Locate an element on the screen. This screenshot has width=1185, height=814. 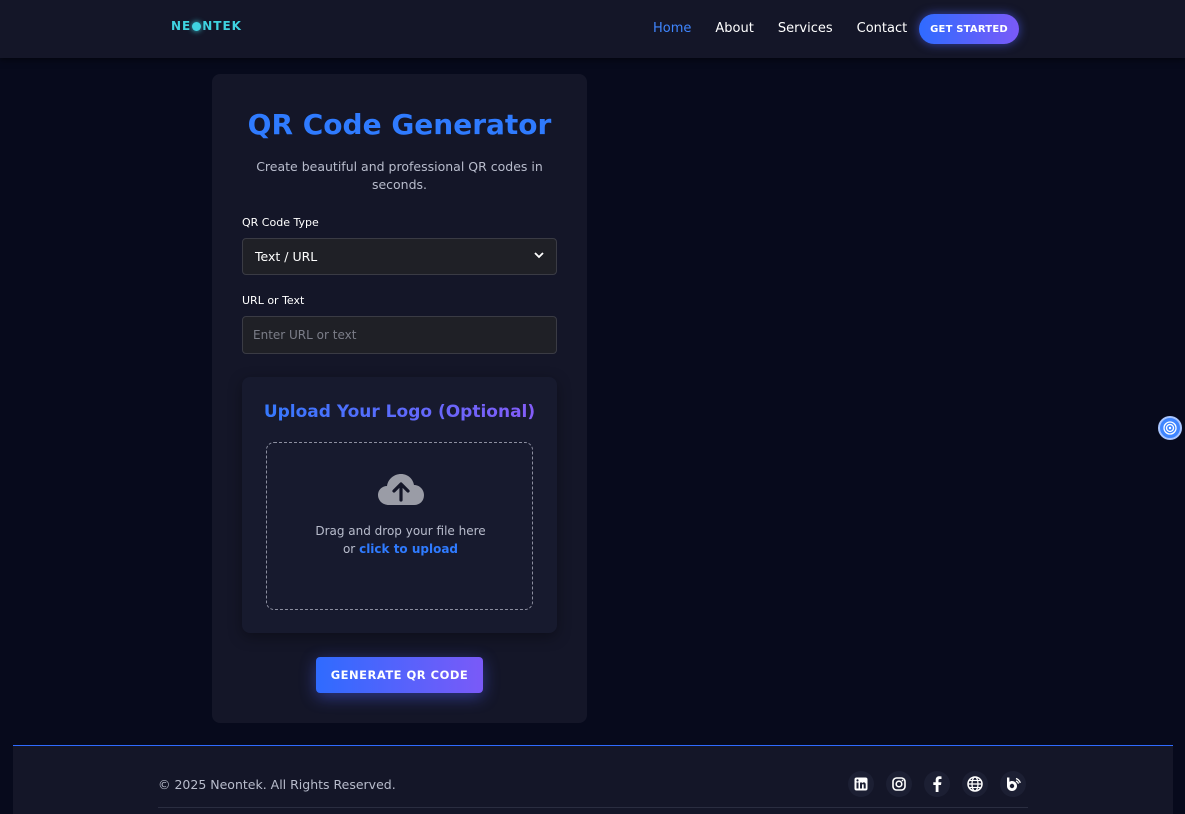
upload-logo-title: Upload Your Logo (Optional) is located at coordinates (399, 412).